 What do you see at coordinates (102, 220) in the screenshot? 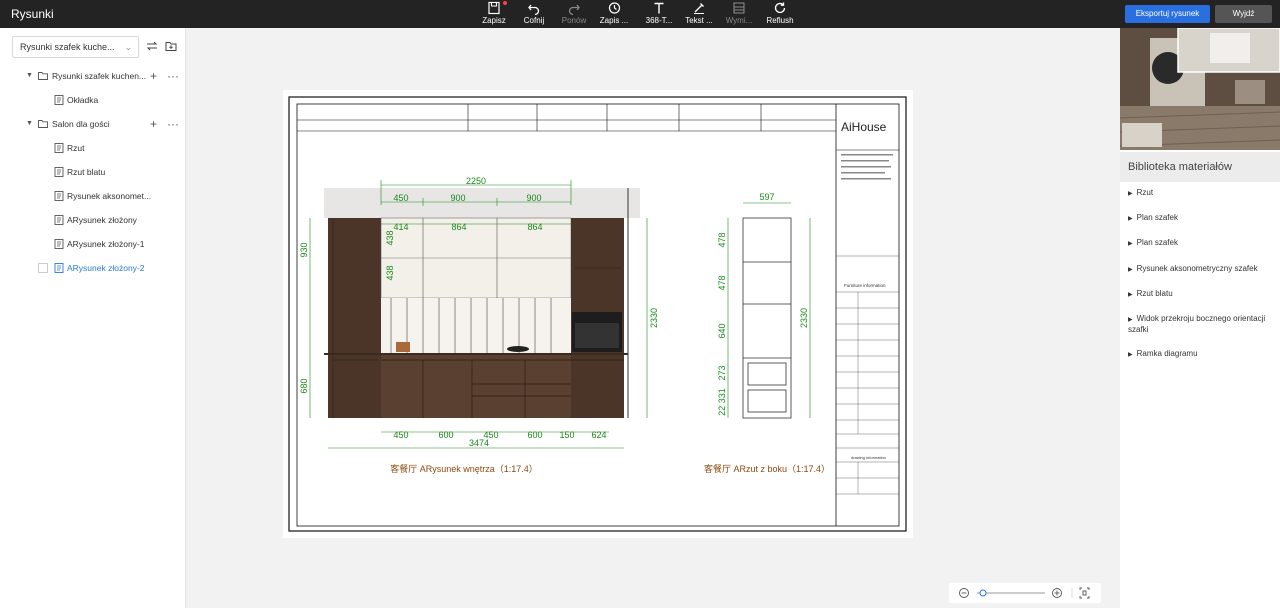
I see `tree-item-label: ARysunek złożony` at bounding box center [102, 220].